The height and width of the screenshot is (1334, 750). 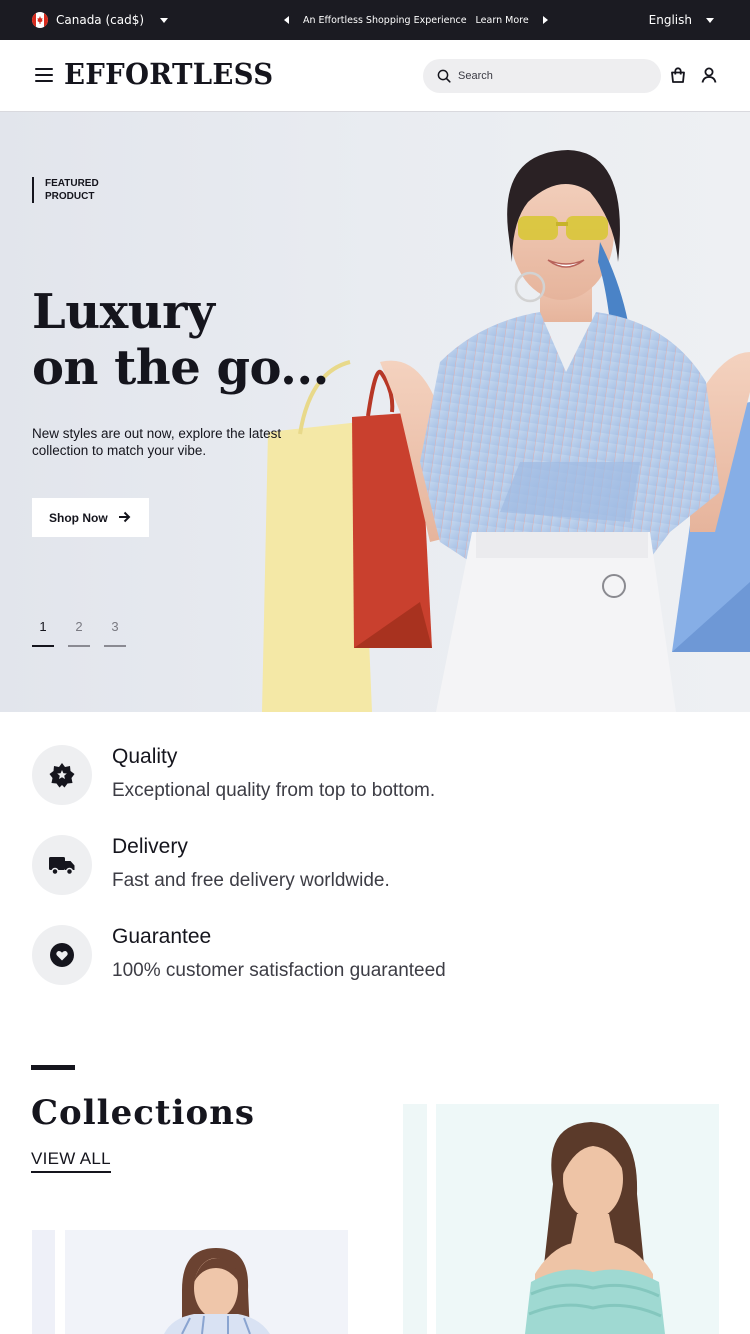 I want to click on search-input, so click(x=548, y=76).